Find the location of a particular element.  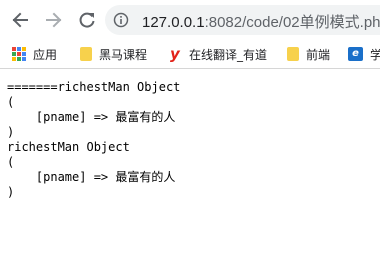

forward-arrow-icon is located at coordinates (54, 20).